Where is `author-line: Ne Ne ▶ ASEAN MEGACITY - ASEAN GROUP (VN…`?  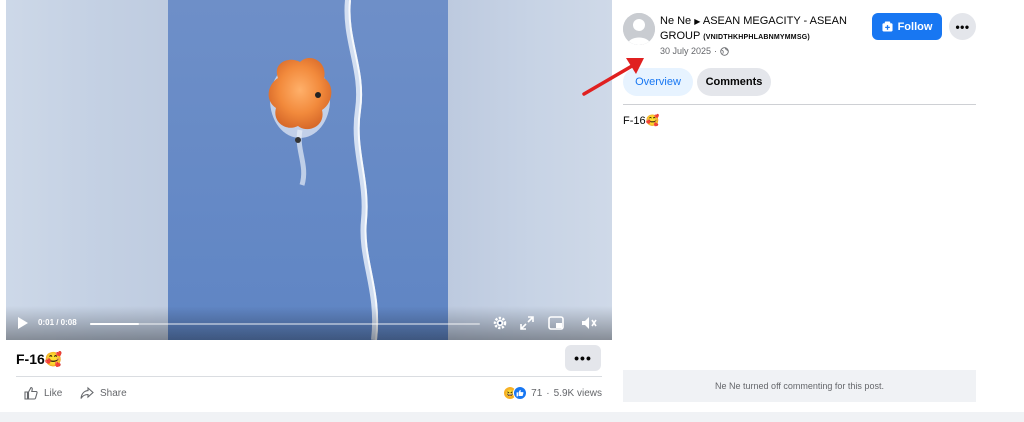 author-line: Ne Ne ▶ ASEAN MEGACITY - ASEAN GROUP (VN… is located at coordinates (760, 29).